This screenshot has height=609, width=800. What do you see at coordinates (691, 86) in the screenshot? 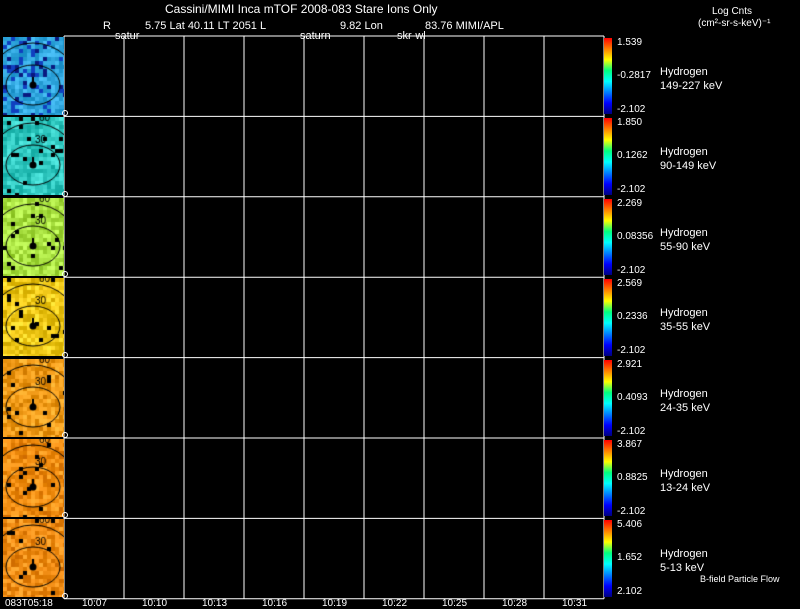
I see `energy-range-label: 149-227 keV` at bounding box center [691, 86].